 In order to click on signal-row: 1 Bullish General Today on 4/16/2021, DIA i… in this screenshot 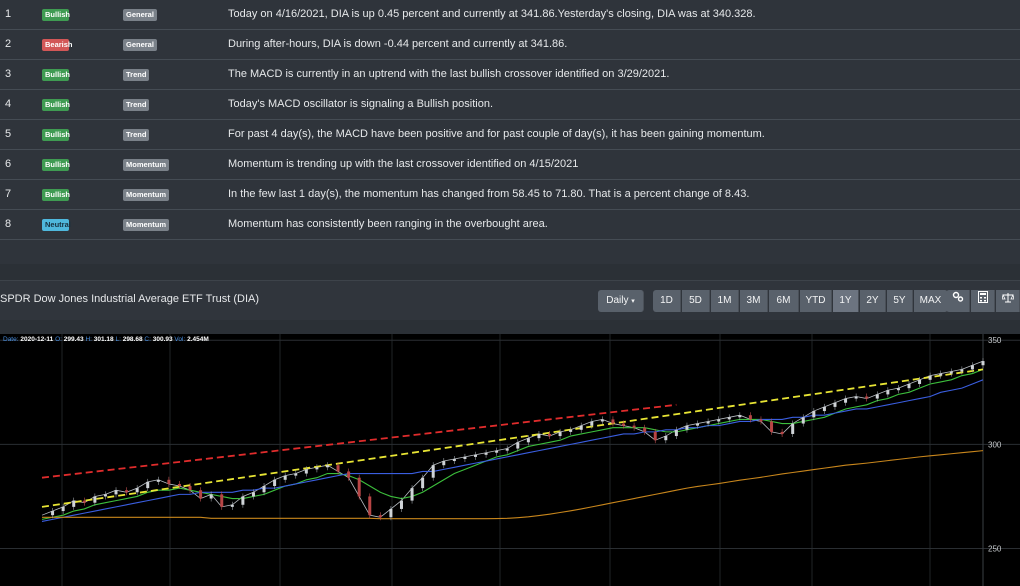, I will do `click(510, 15)`.